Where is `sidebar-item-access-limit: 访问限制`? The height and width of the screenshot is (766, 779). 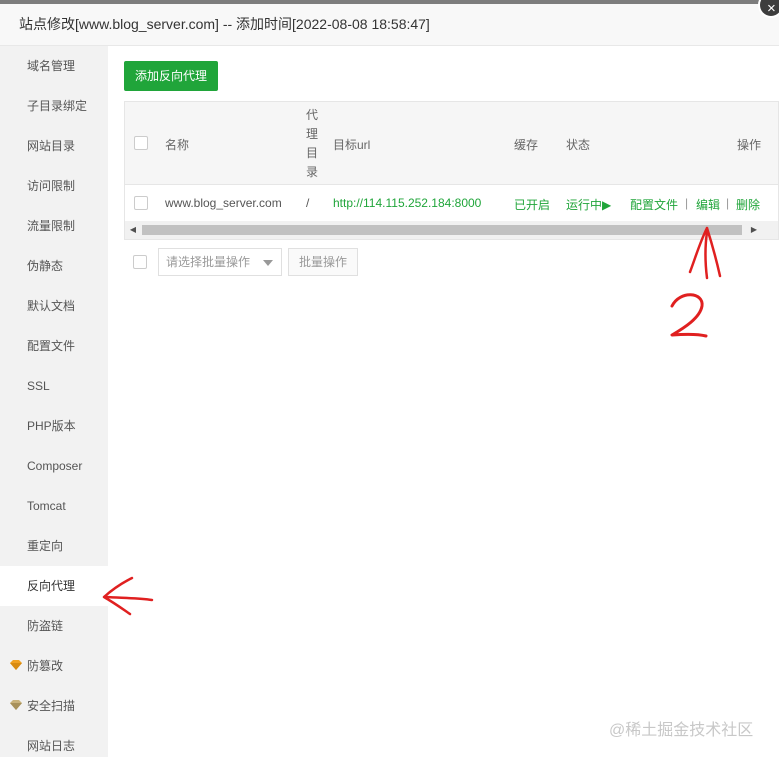 sidebar-item-access-limit: 访问限制 is located at coordinates (54, 186).